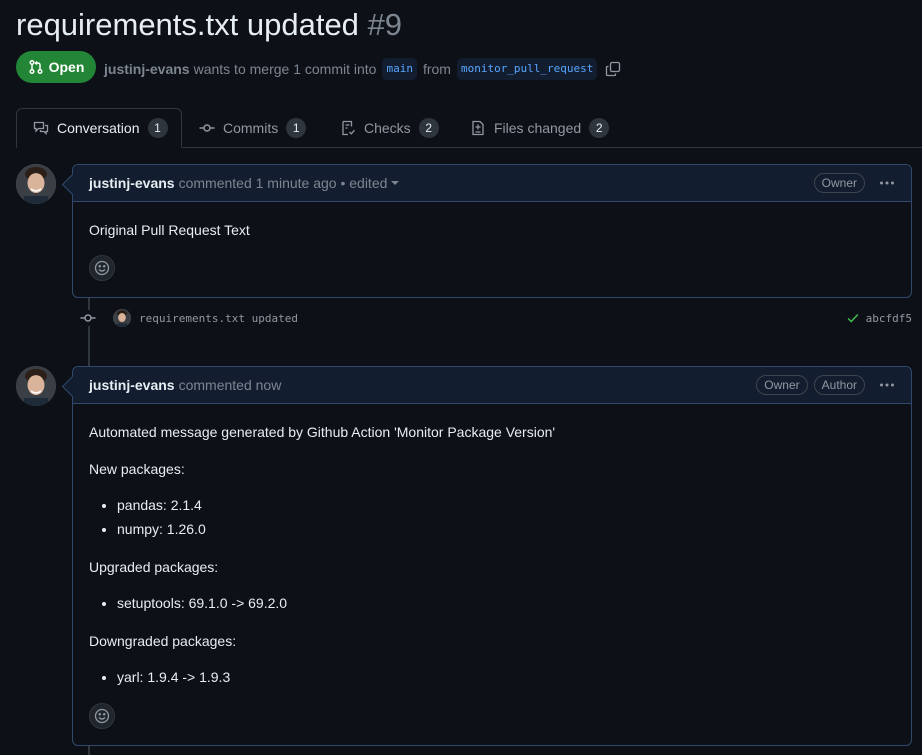  Describe the element at coordinates (385, 24) in the screenshot. I see `pr-number: #9` at that location.